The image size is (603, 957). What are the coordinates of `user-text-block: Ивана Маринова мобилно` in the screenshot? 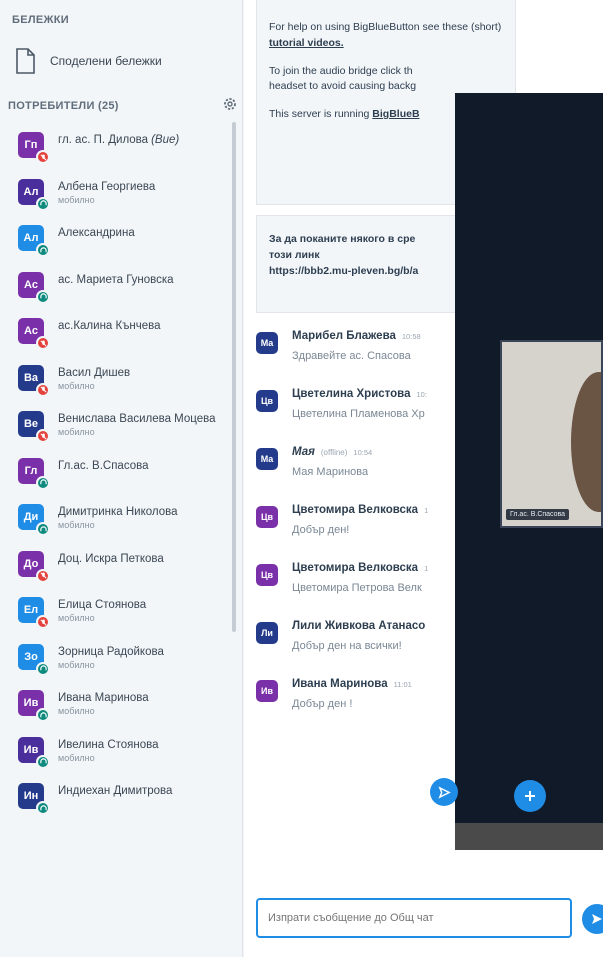 It's located at (103, 703).